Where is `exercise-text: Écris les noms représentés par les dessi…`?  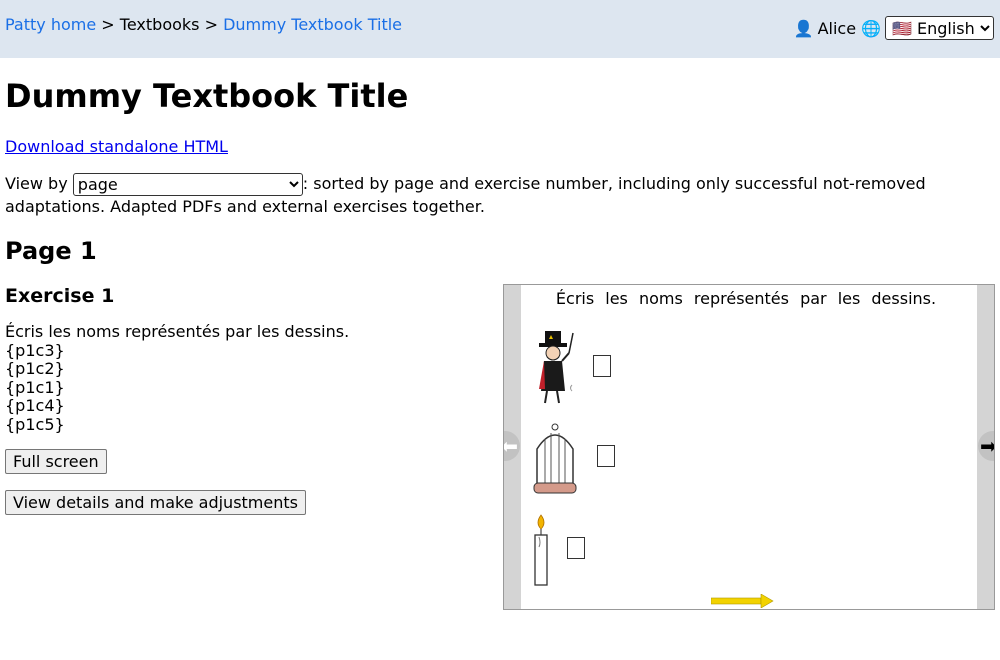 exercise-text: Écris les noms représentés par les dessi… is located at coordinates (177, 378).